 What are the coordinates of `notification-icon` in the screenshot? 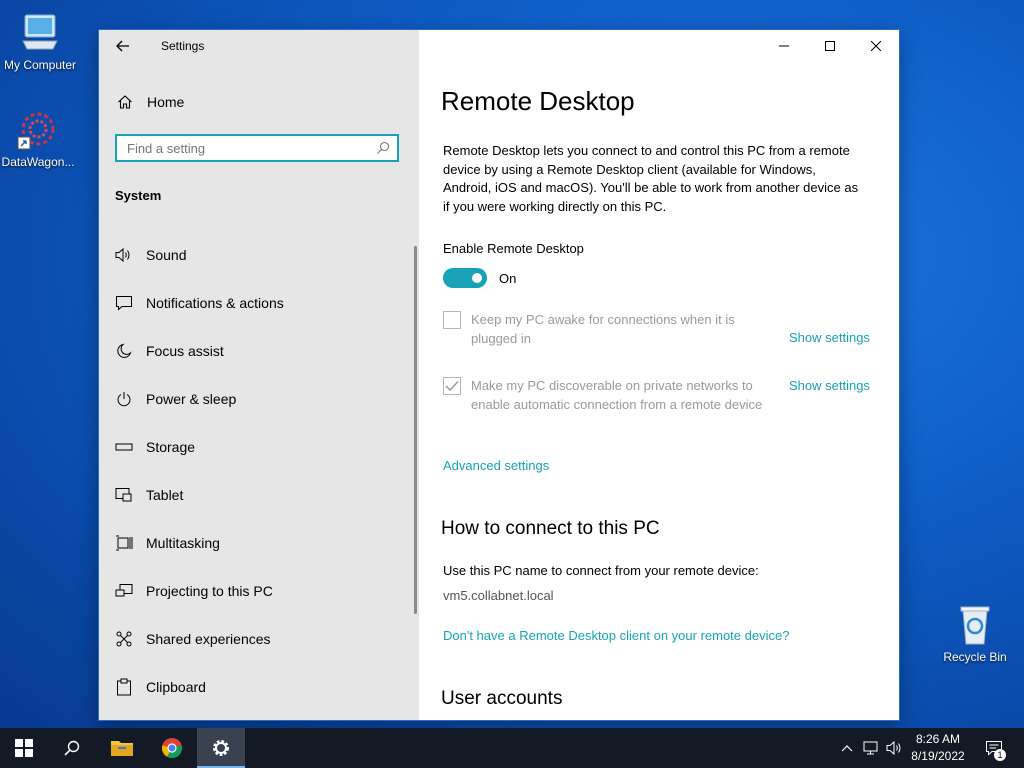 It's located at (124, 303).